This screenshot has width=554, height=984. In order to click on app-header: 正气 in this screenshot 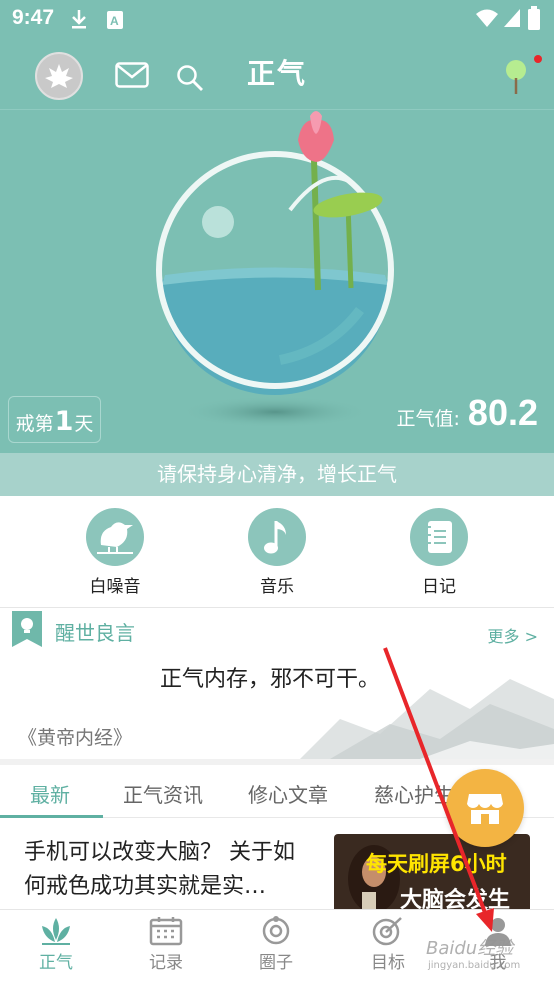, I will do `click(277, 74)`.